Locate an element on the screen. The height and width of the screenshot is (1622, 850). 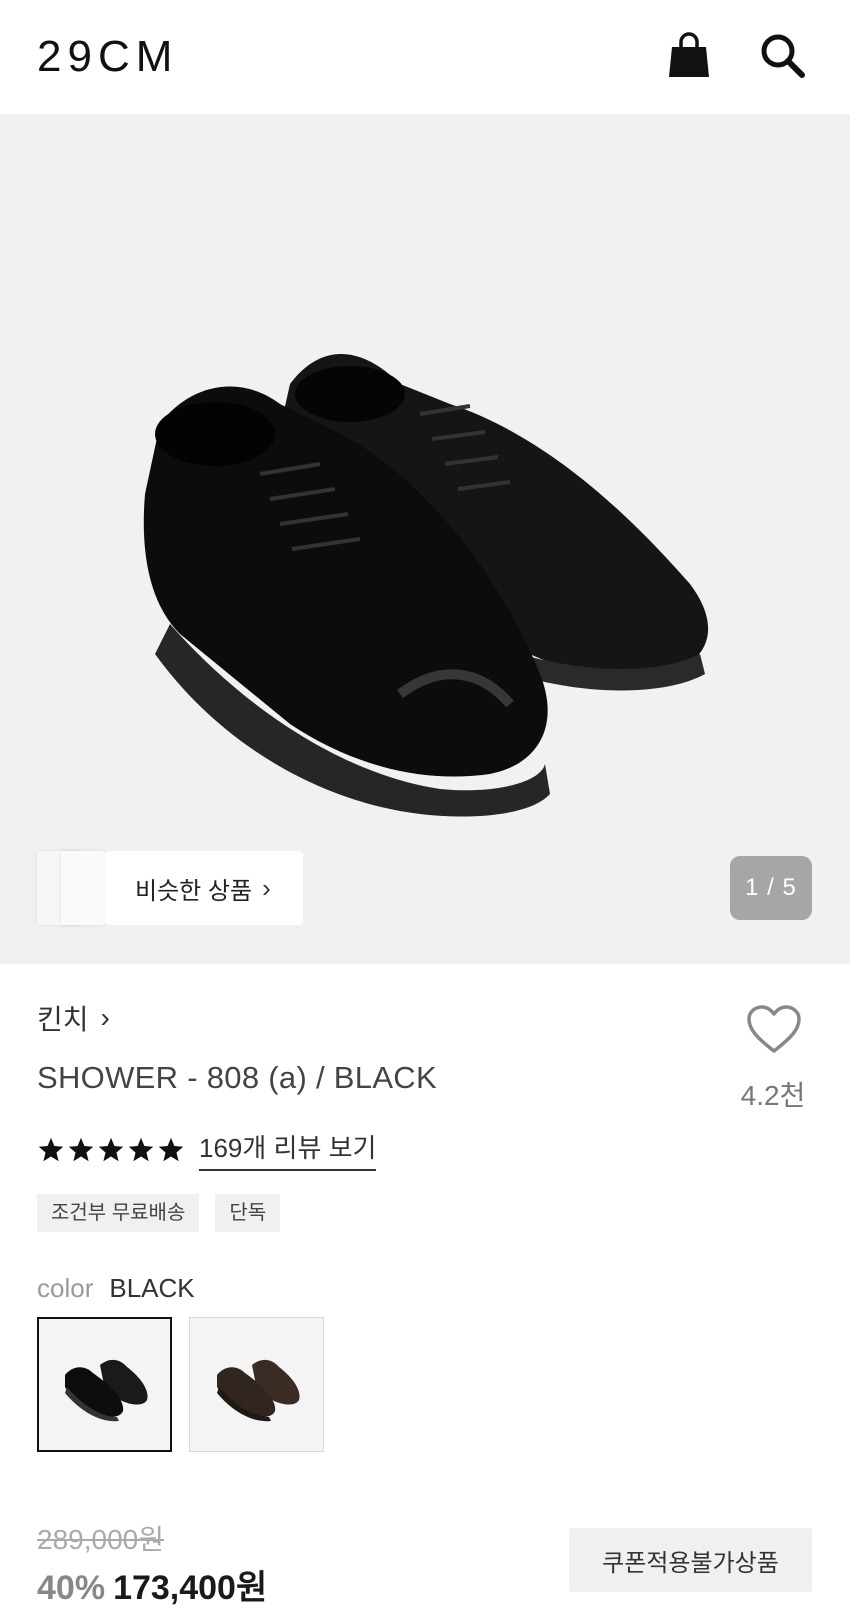
product-tags: 조건부 무료배송 단독 is located at coordinates (159, 1213).